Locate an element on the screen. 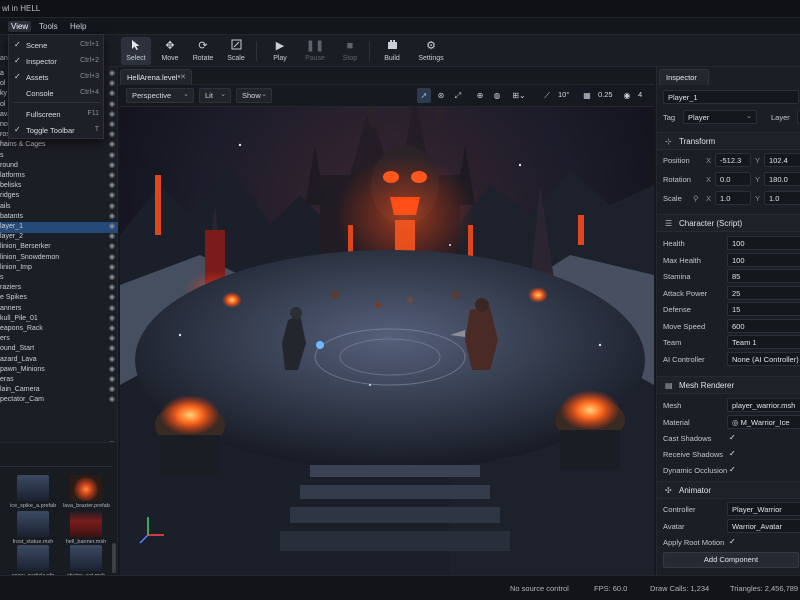 Image resolution: width=800 pixels, height=600 pixels. asset-tile: frost_statue.msh is located at coordinates (33, 529).